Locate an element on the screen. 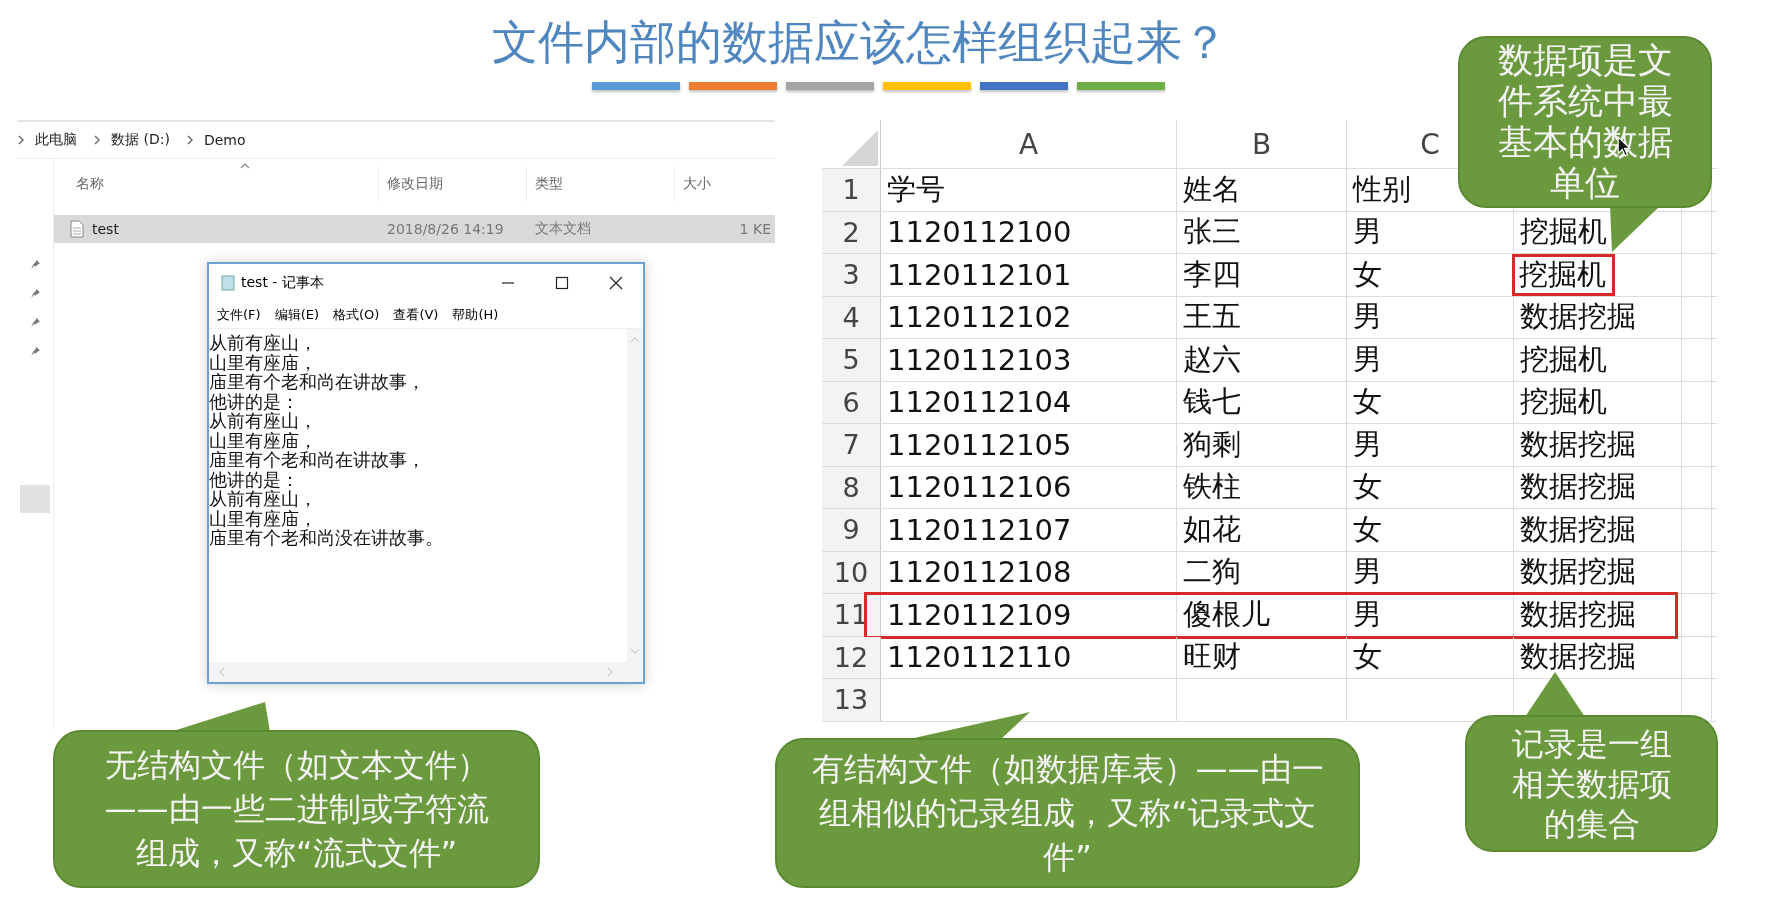 This screenshot has height=911, width=1792. column-header: 类型 is located at coordinates (601, 184).